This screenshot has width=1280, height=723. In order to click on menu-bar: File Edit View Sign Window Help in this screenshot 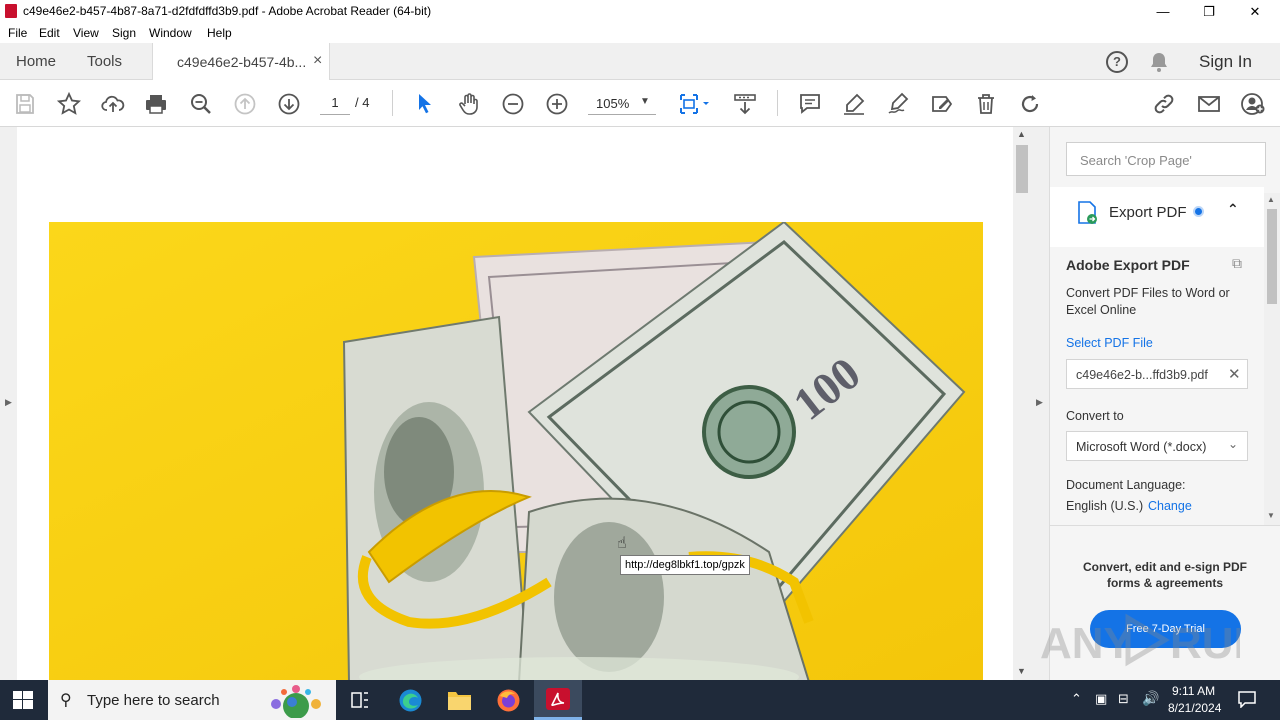, I will do `click(640, 33)`.